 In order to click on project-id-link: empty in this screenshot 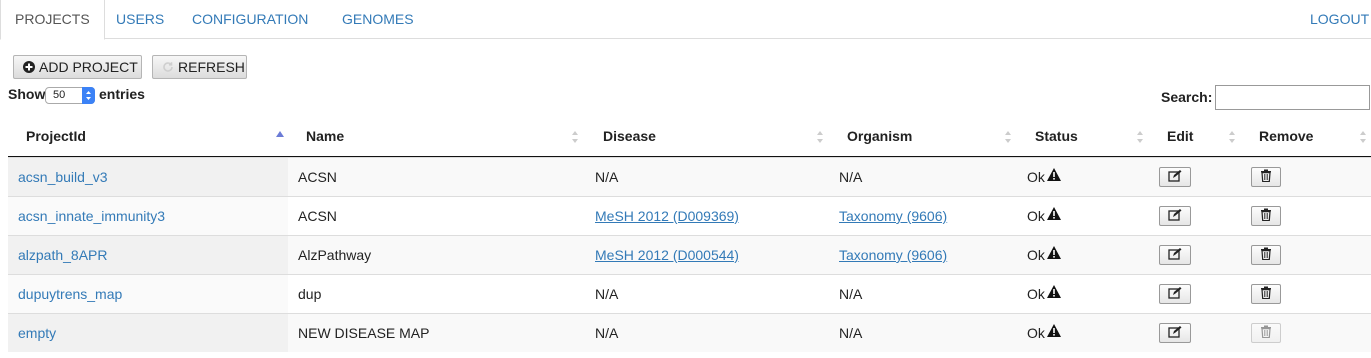, I will do `click(37, 333)`.